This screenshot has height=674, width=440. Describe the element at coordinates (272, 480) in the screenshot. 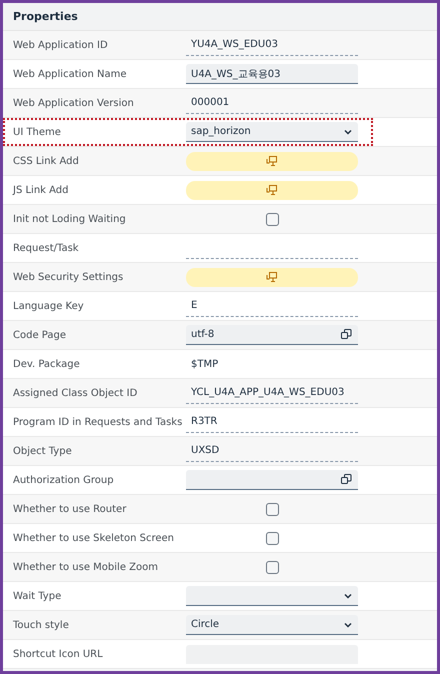

I see `input-field` at that location.